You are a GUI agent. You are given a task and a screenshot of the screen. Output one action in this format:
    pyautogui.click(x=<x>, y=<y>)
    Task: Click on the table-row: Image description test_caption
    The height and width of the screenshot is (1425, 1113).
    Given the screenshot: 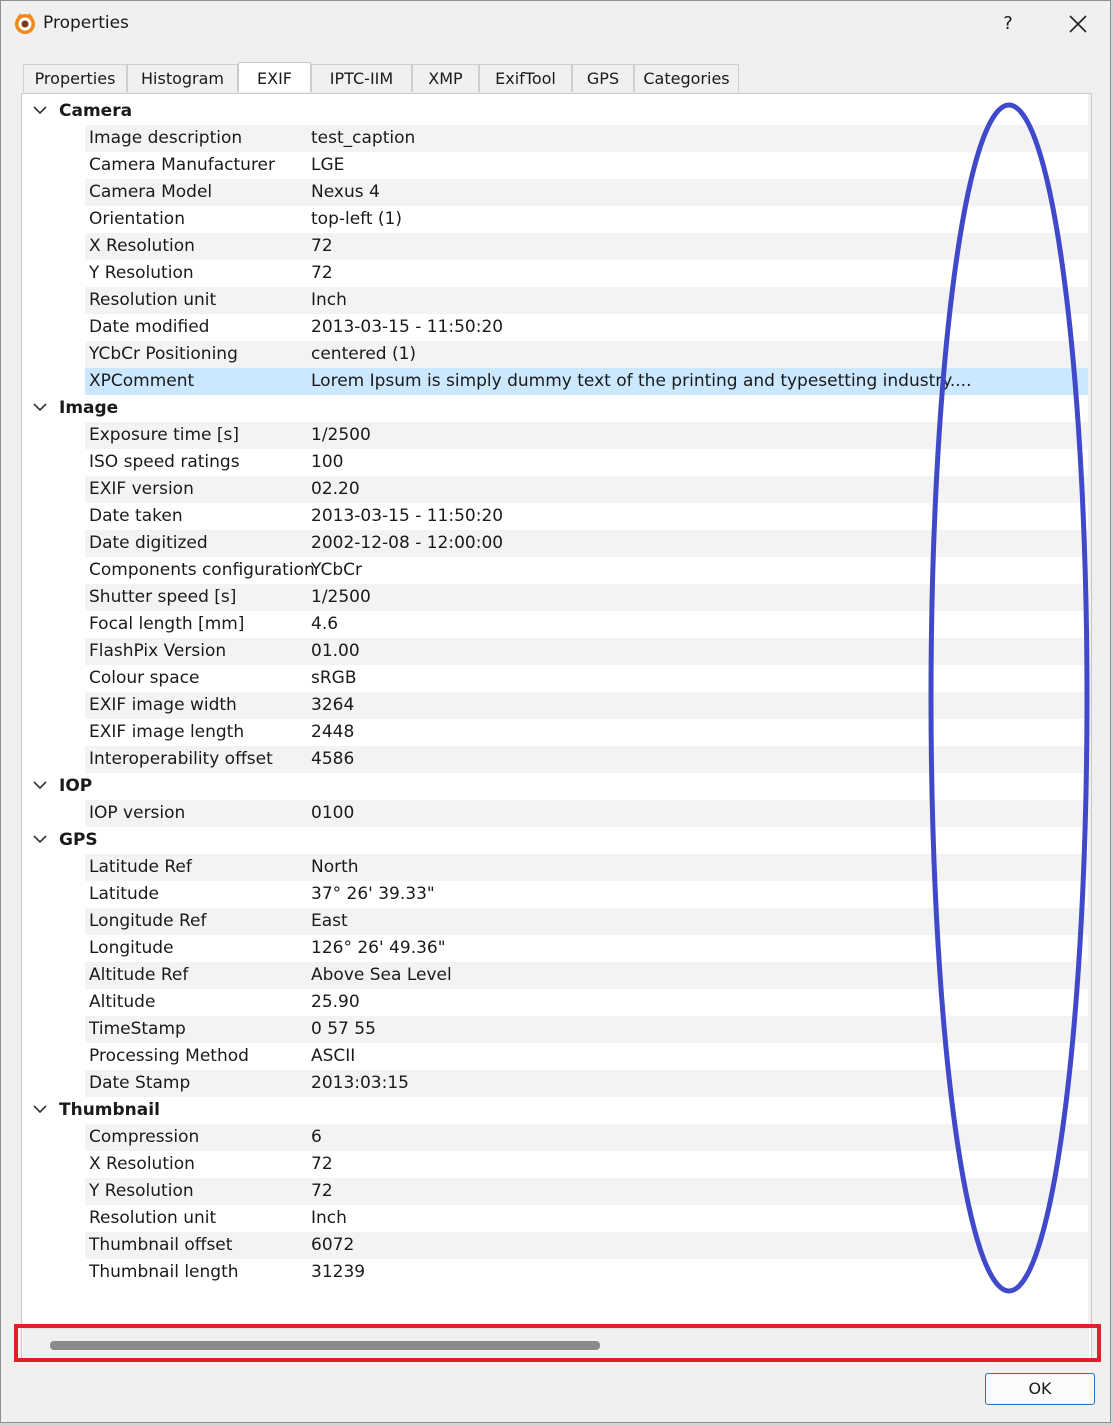 What is the action you would take?
    pyautogui.click(x=587, y=138)
    